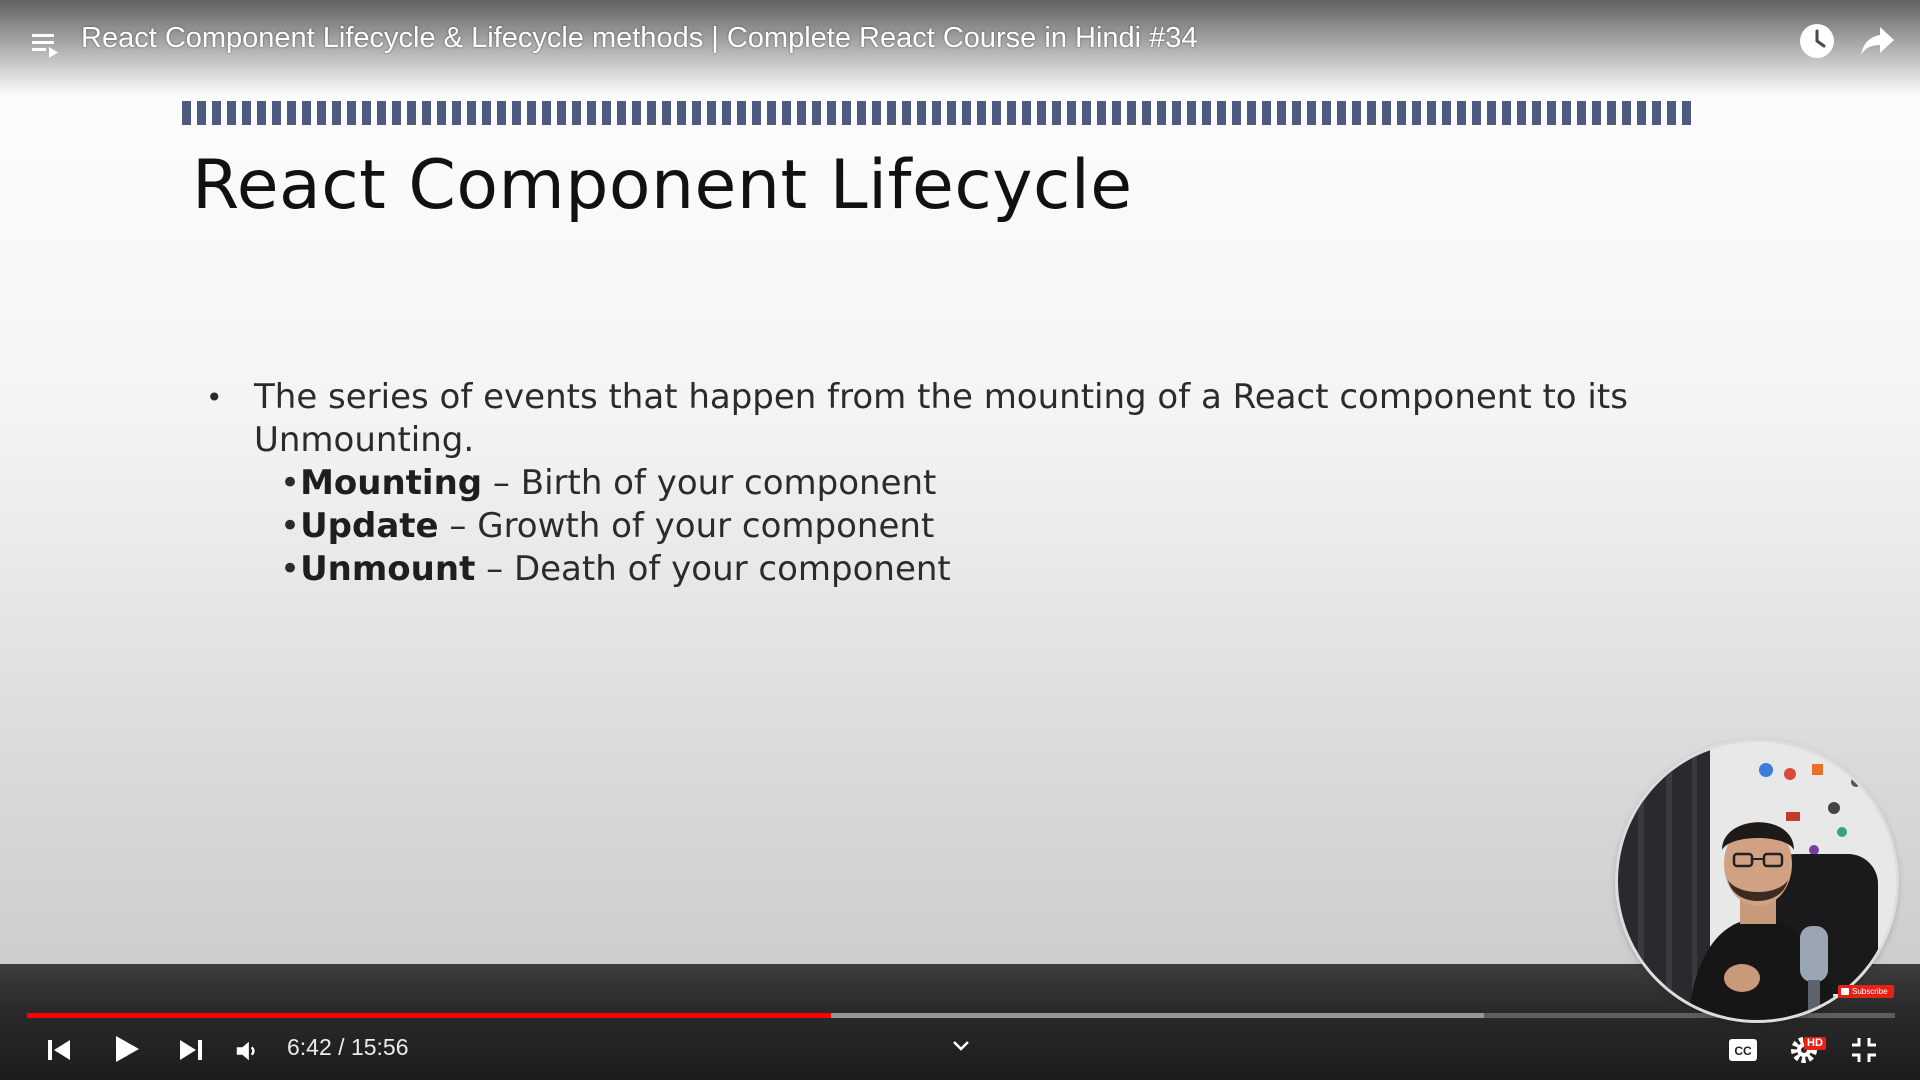 The width and height of the screenshot is (1920, 1080). Describe the element at coordinates (309, 1047) in the screenshot. I see `time-current: 6:42` at that location.